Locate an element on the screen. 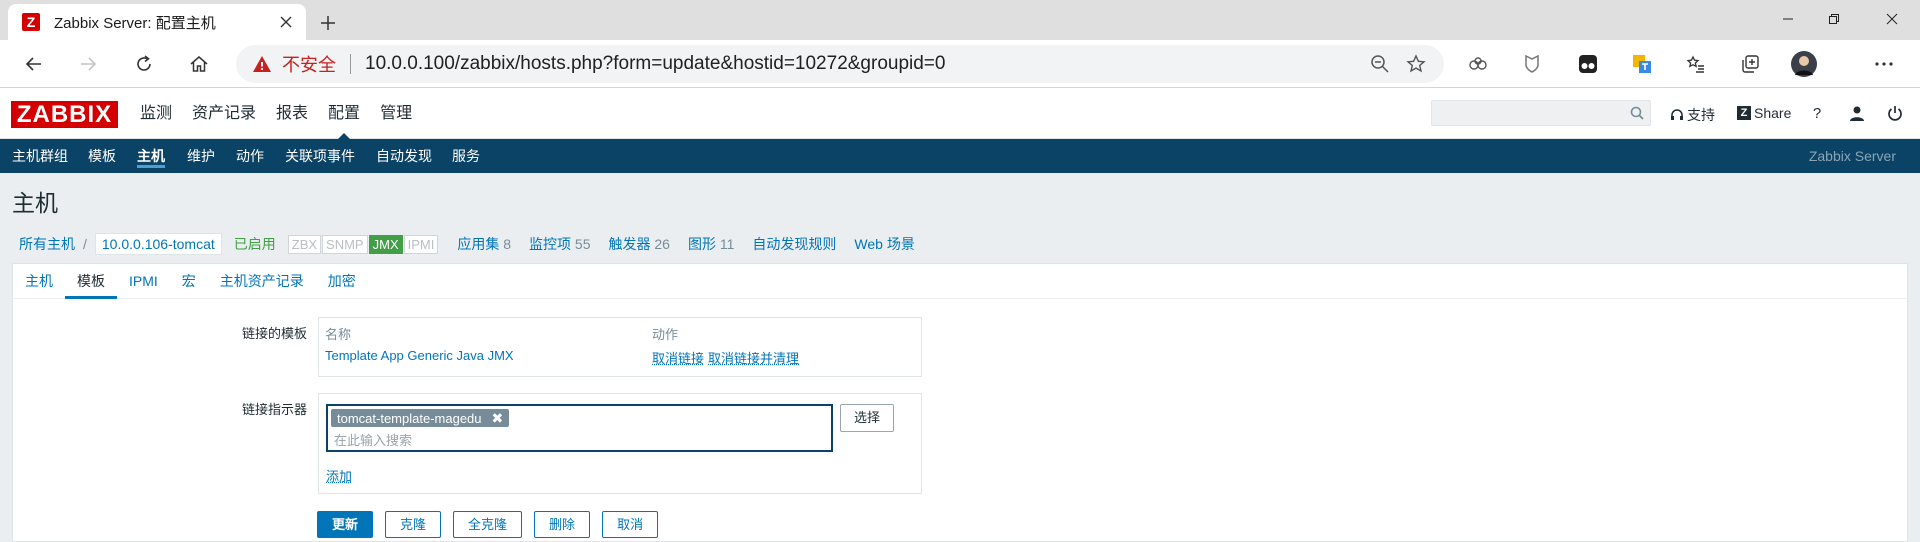 Image resolution: width=1920 pixels, height=542 pixels. restore-icon is located at coordinates (1834, 19).